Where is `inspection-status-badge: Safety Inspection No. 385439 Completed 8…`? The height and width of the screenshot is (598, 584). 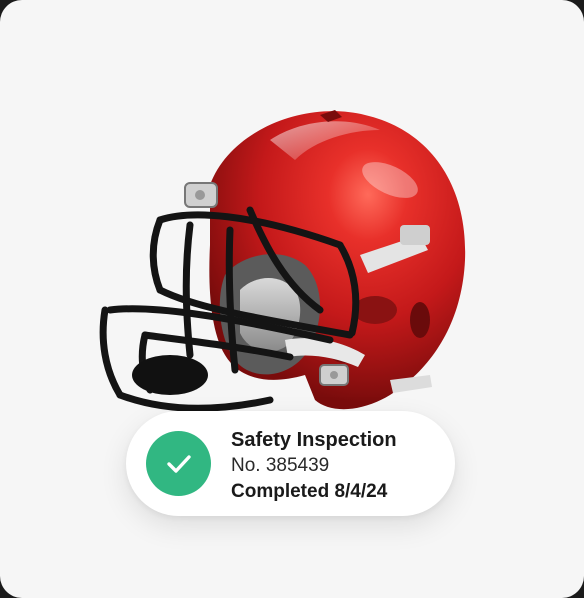 inspection-status-badge: Safety Inspection No. 385439 Completed 8… is located at coordinates (290, 463).